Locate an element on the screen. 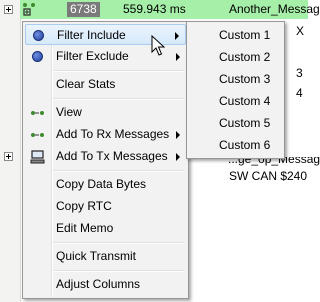  menu-item-add-to-rx-messages: Add To Rx Messages is located at coordinates (105, 134).